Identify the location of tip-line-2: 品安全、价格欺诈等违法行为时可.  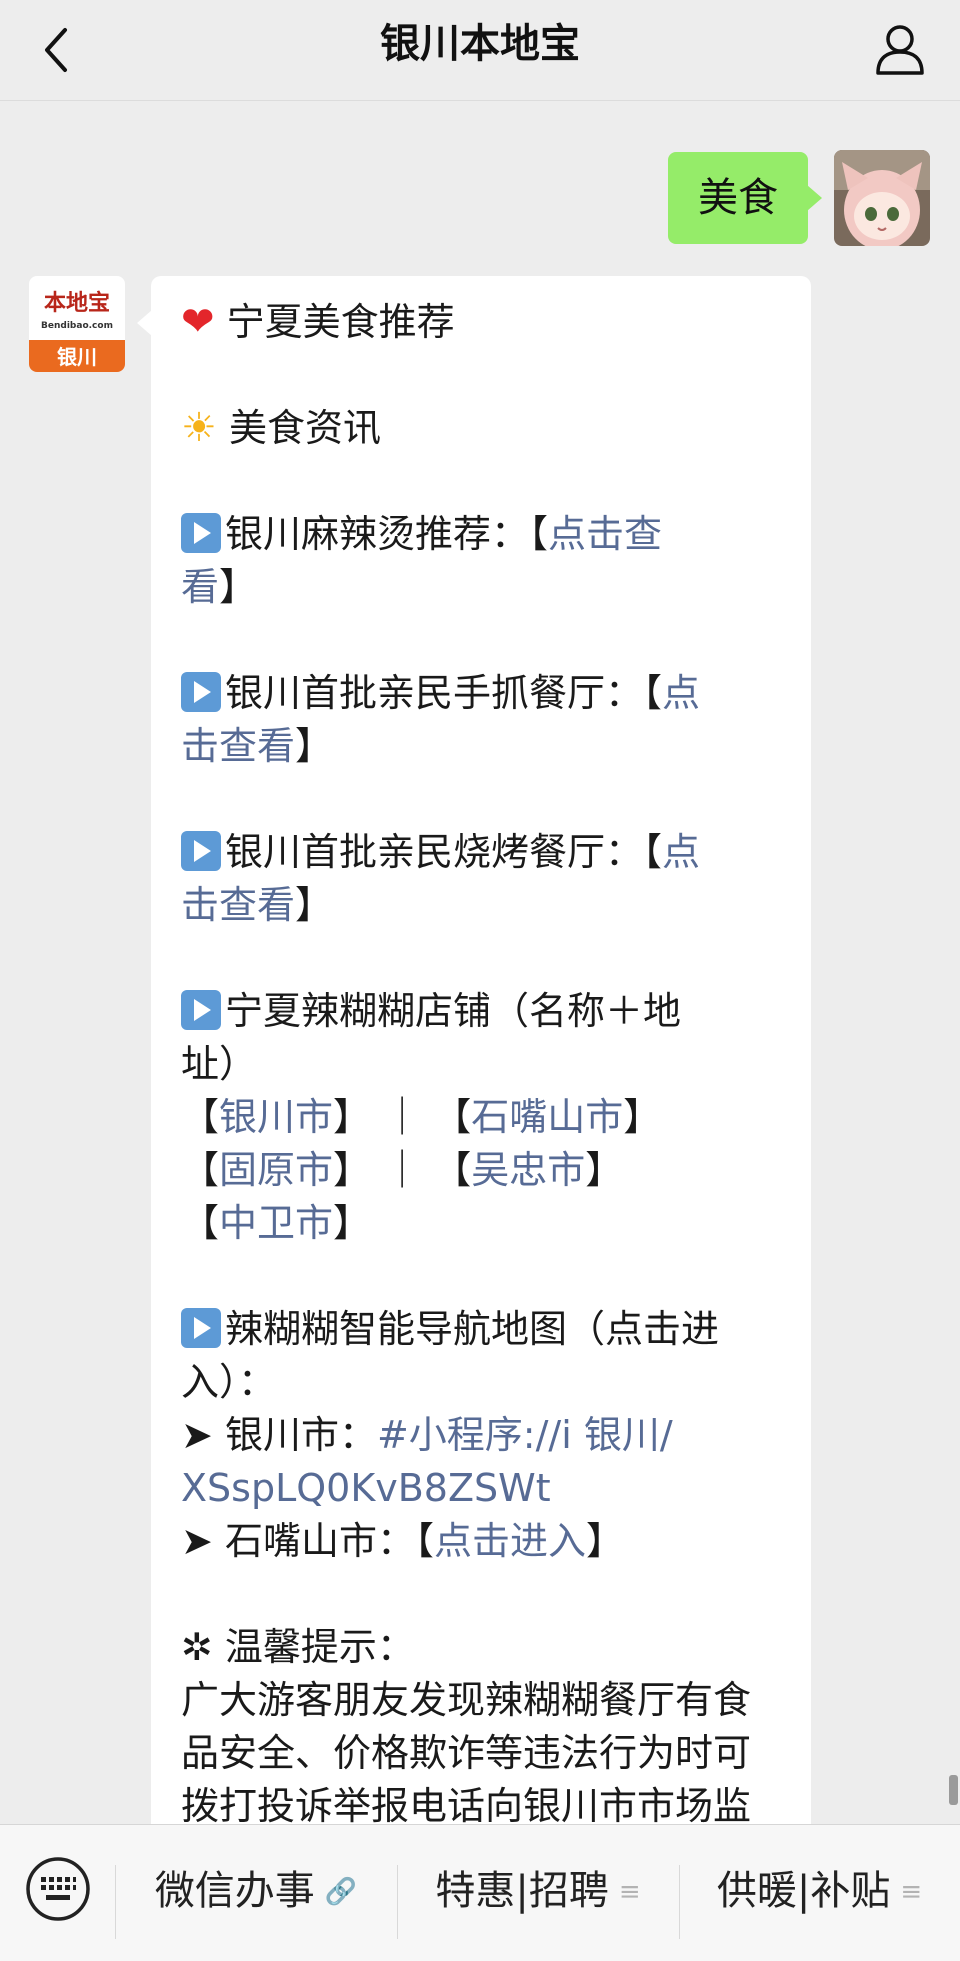
(466, 1753).